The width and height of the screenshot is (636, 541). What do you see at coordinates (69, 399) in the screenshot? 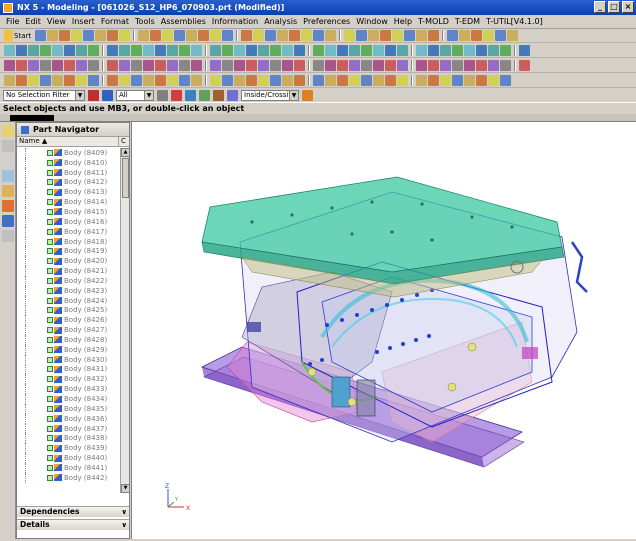
I see `tree-row: Body (8434)` at bounding box center [69, 399].